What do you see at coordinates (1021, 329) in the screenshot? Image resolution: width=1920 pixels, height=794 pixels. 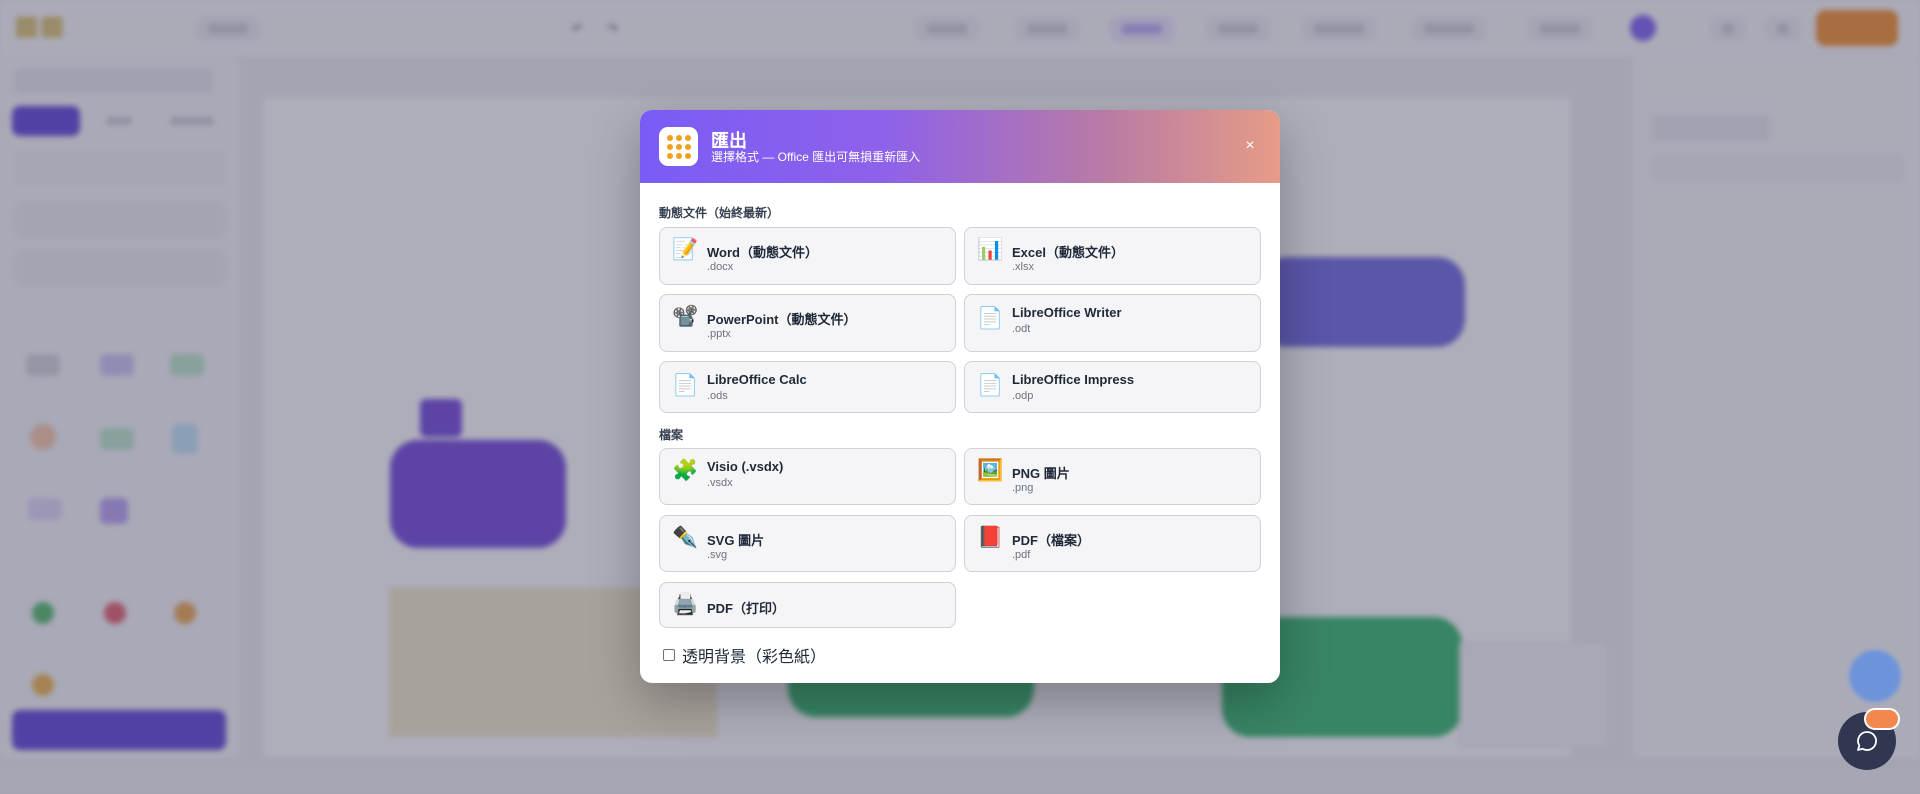 I see `option-extension: .odt` at bounding box center [1021, 329].